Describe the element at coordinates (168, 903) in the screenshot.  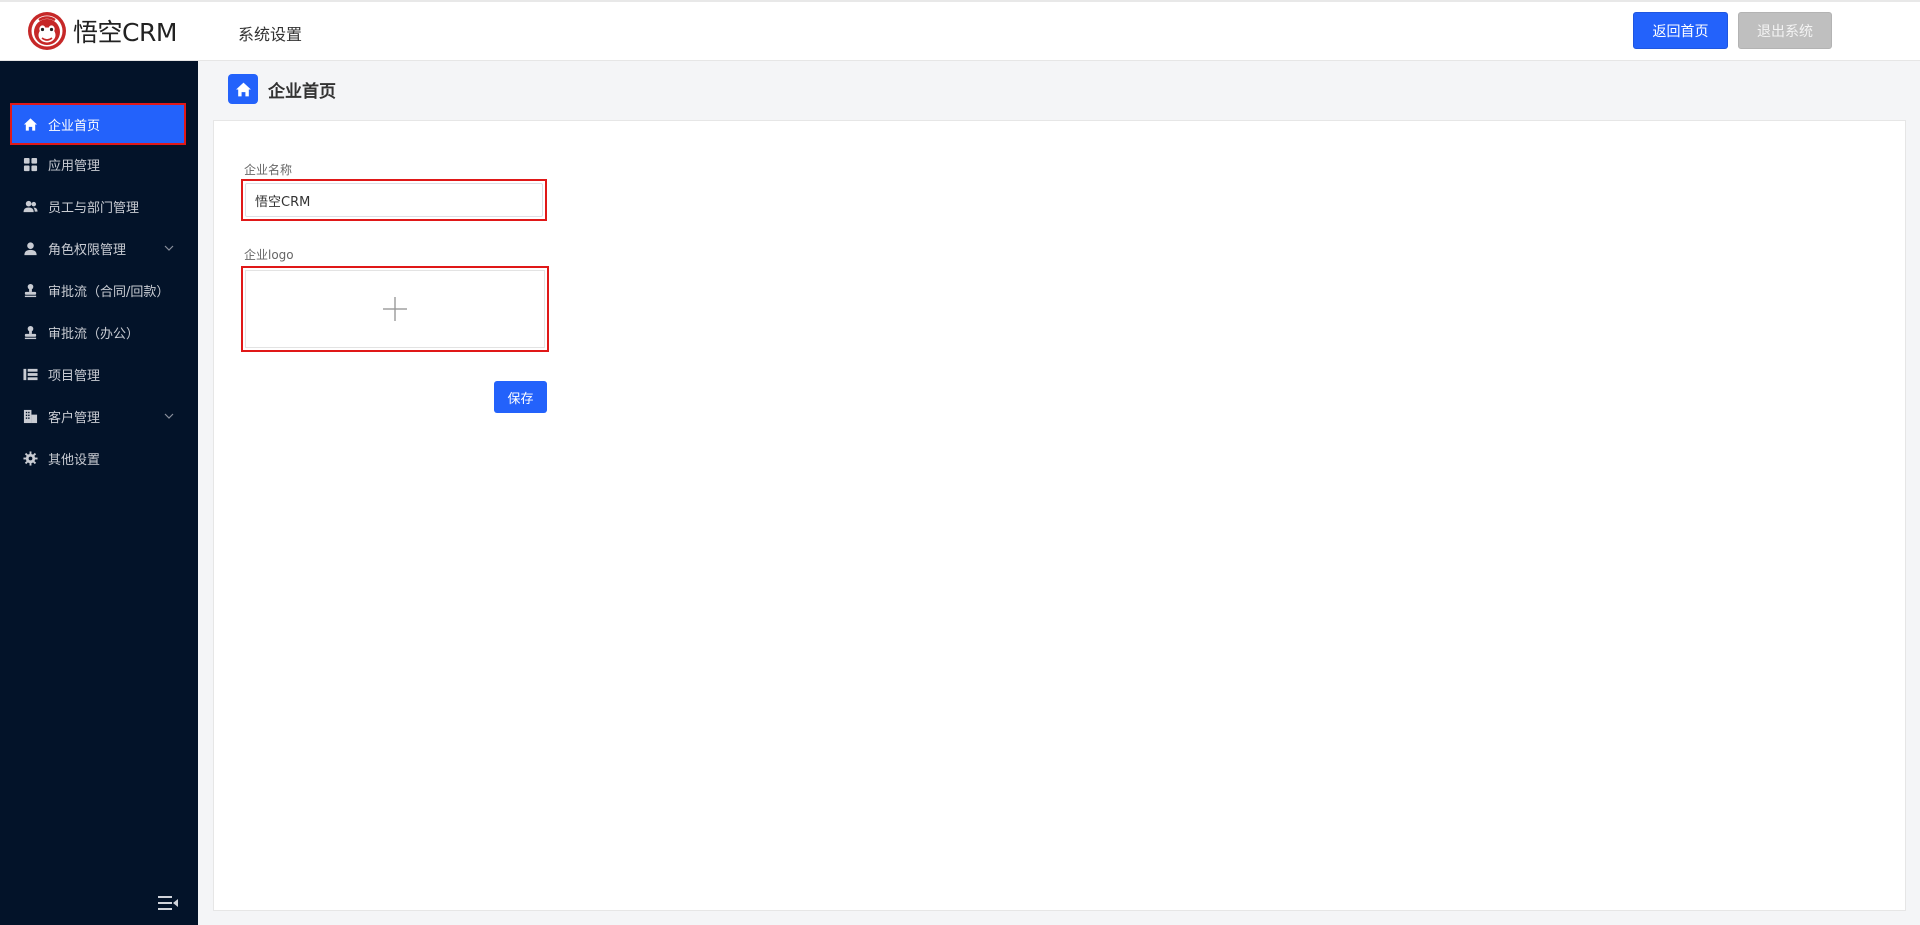
I see `collapse-sidebar-icon` at that location.